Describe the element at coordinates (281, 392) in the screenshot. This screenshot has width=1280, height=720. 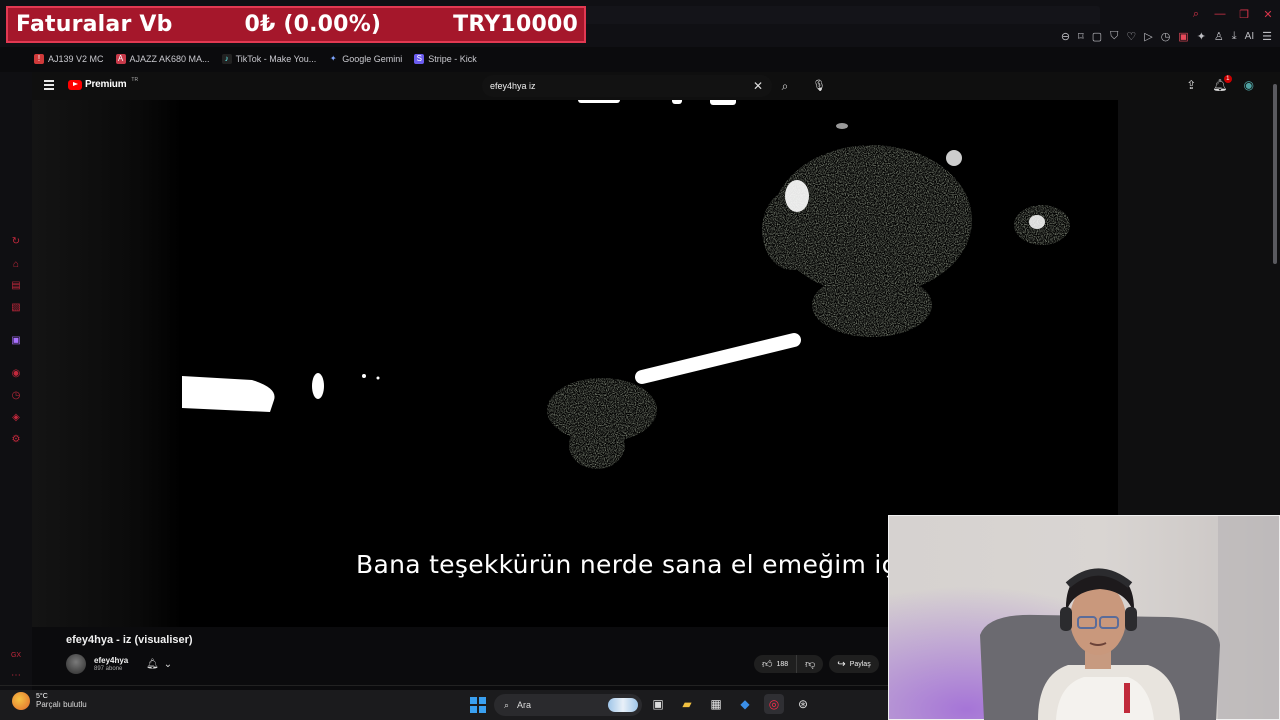
I see `visualiser-left-marks` at that location.